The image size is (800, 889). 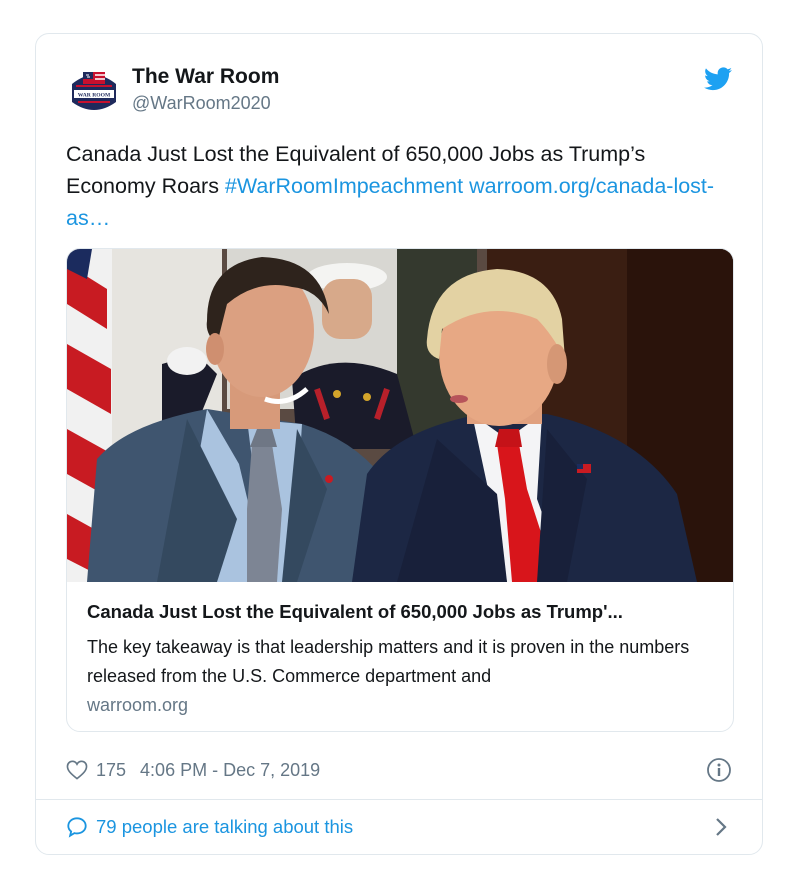 What do you see at coordinates (138, 705) in the screenshot?
I see `link-card-domain: warroom.org` at bounding box center [138, 705].